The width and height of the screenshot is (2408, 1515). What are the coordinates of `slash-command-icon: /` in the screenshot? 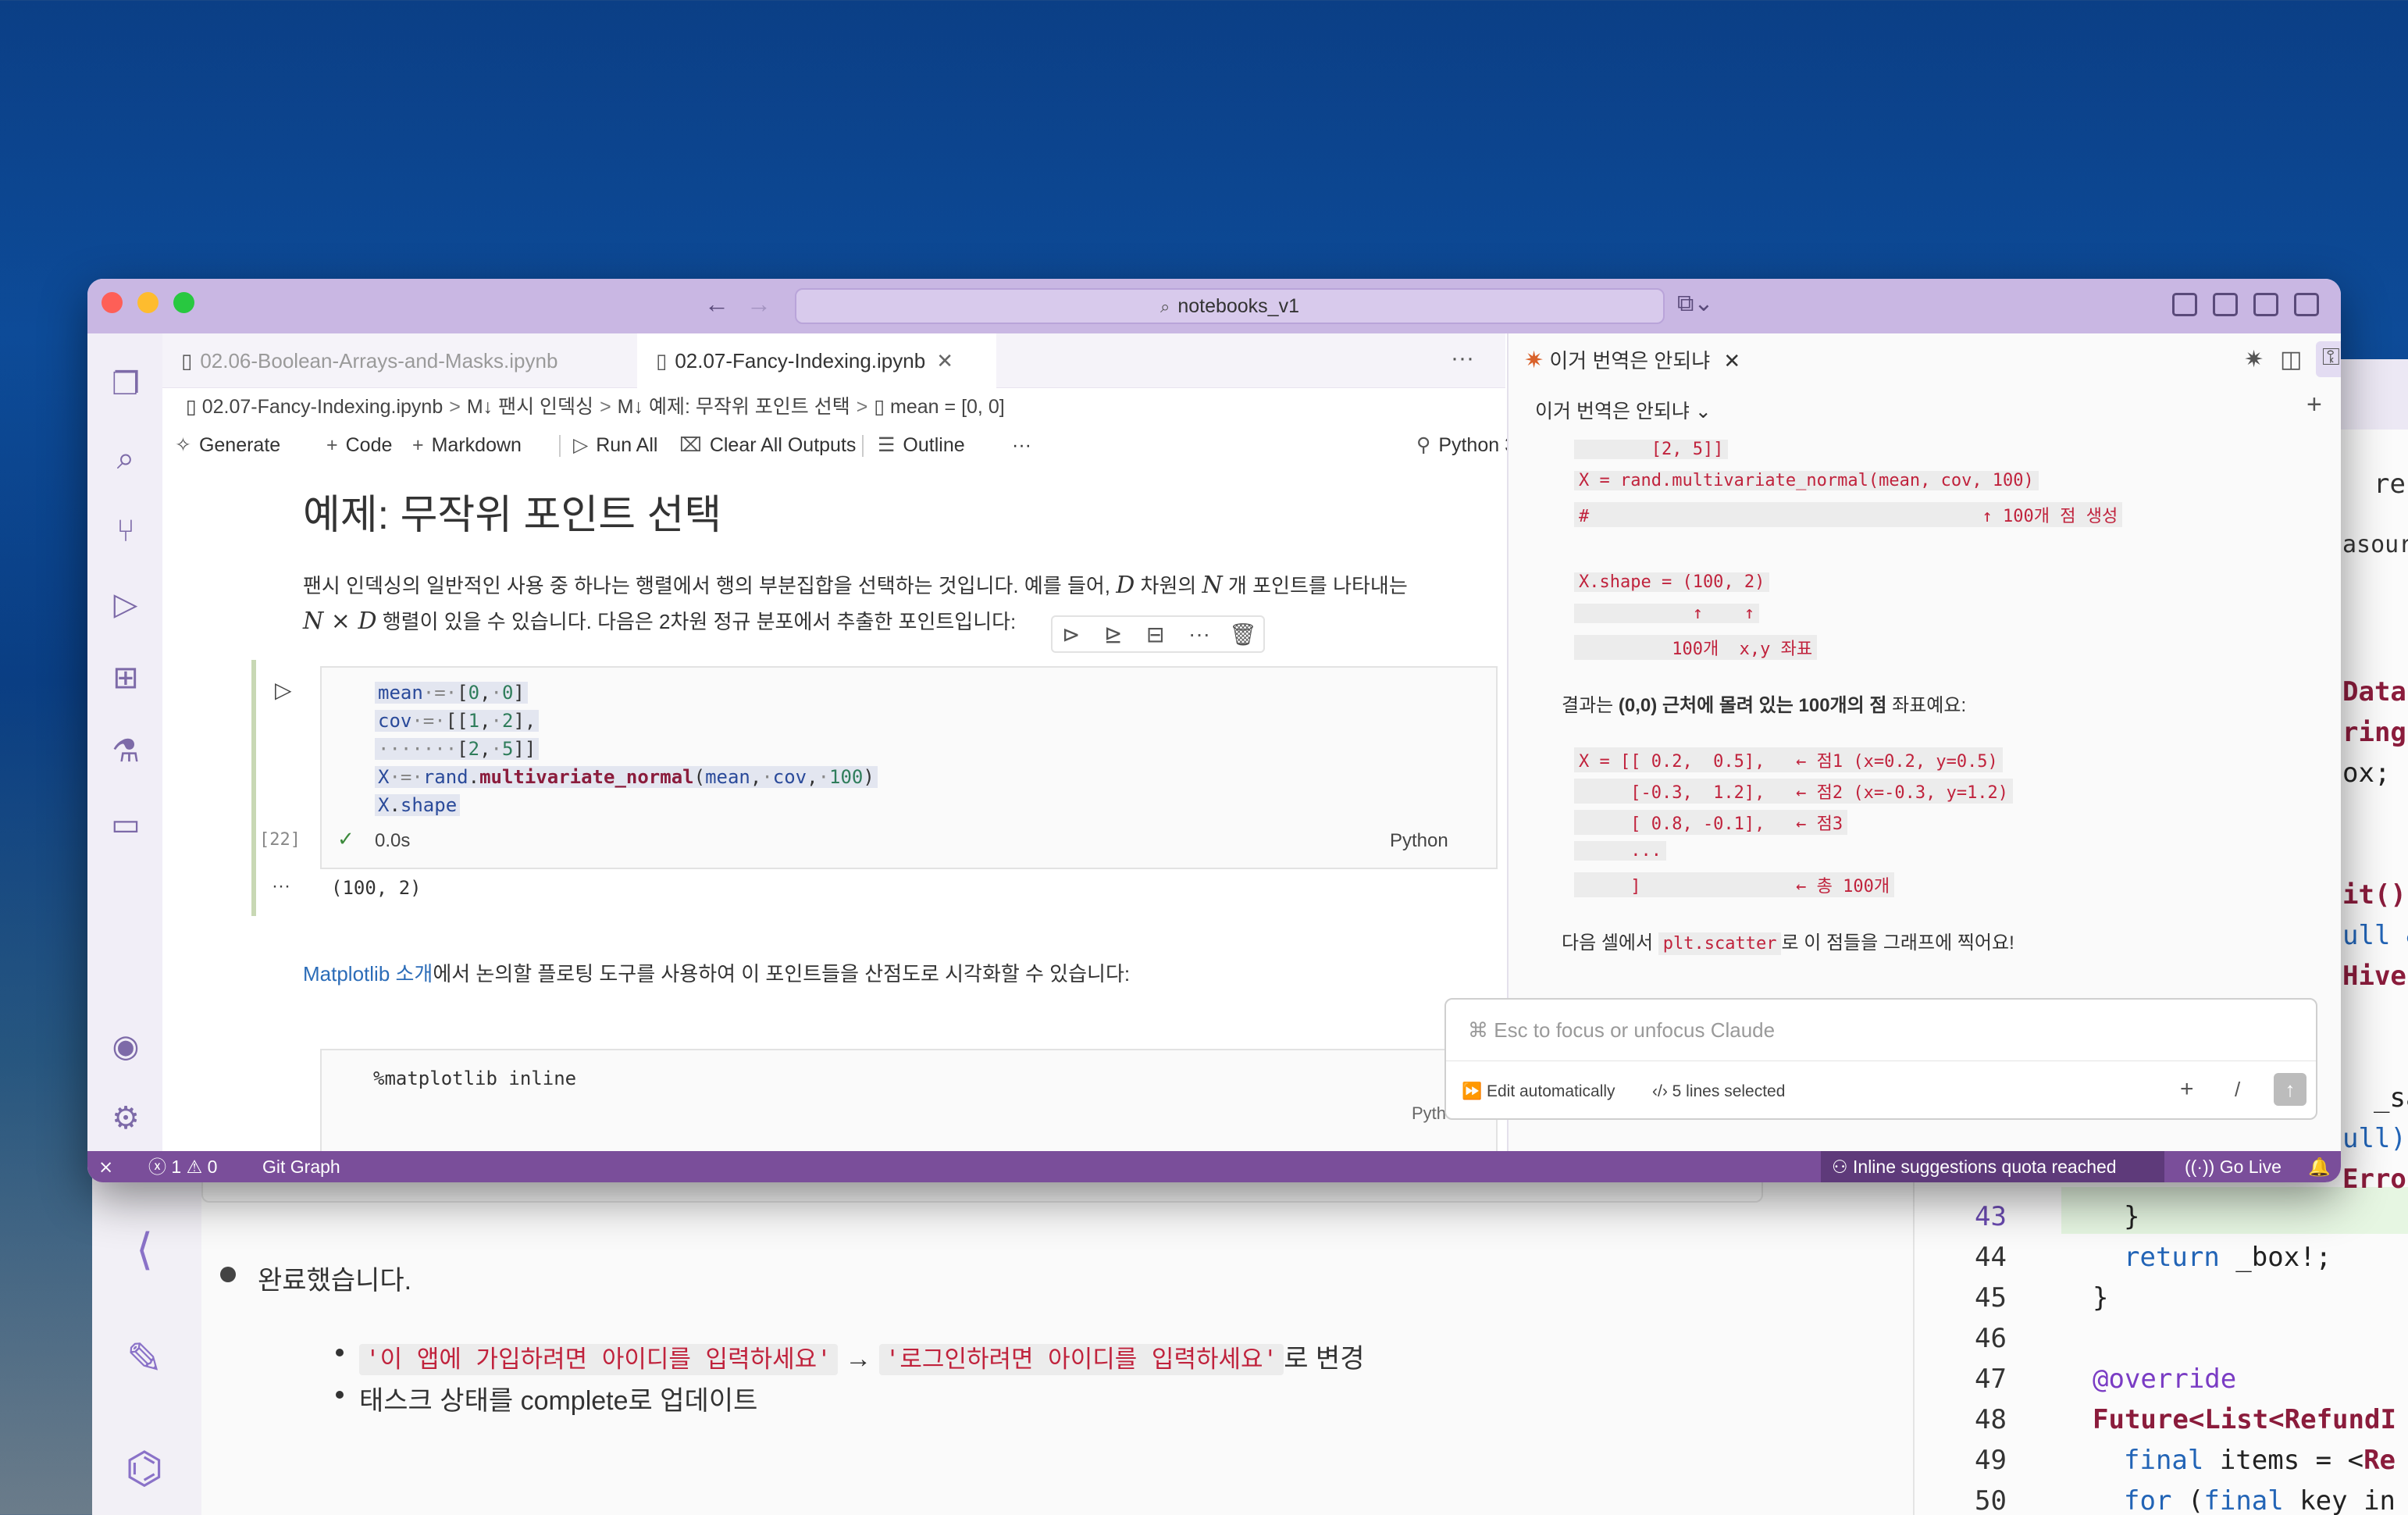 It's located at (2237, 1090).